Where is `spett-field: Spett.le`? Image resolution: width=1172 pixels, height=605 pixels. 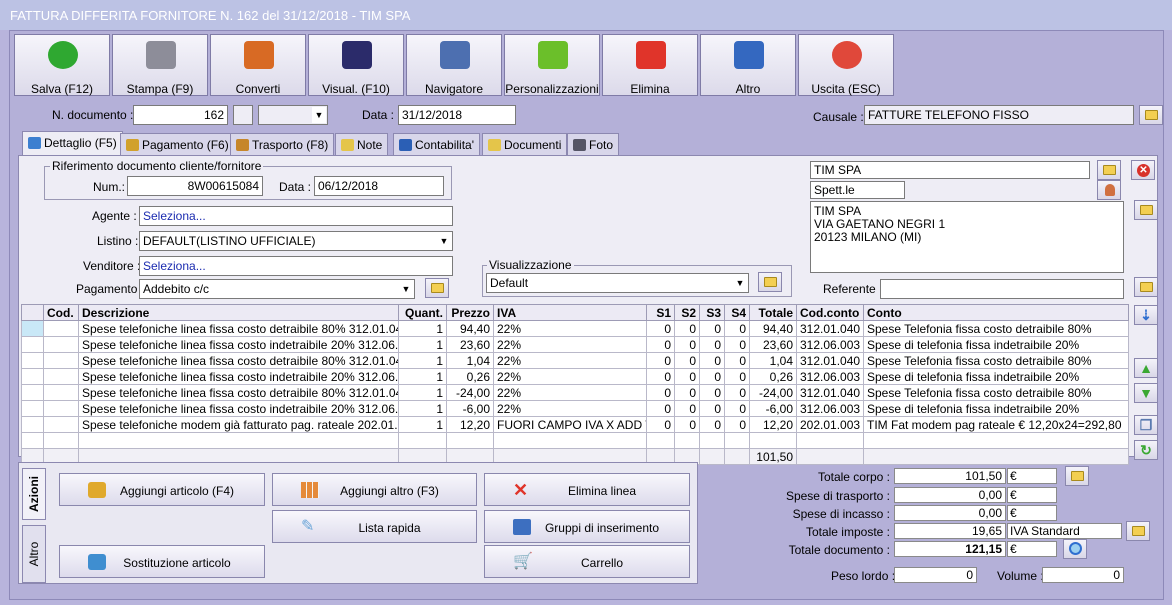
spett-field: Spett.le is located at coordinates (857, 190).